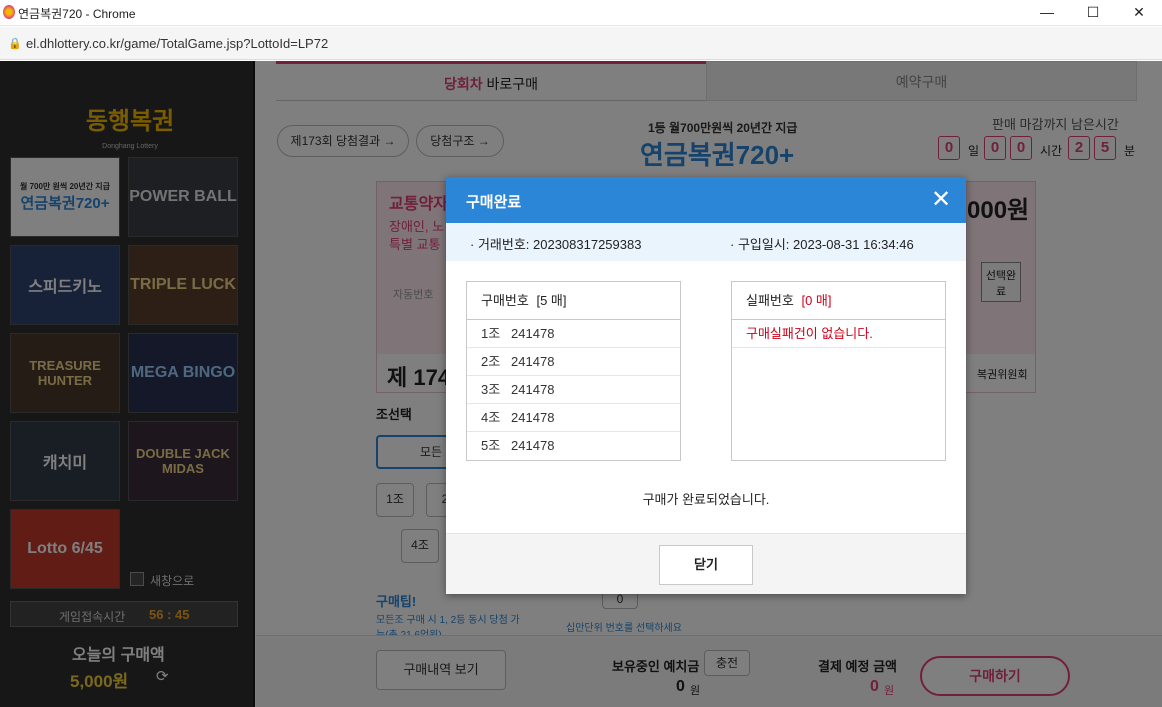  What do you see at coordinates (838, 371) in the screenshot?
I see `failed-numbers-box: 실패번호 [0 매] 구매실패건이 없습니다.` at bounding box center [838, 371].